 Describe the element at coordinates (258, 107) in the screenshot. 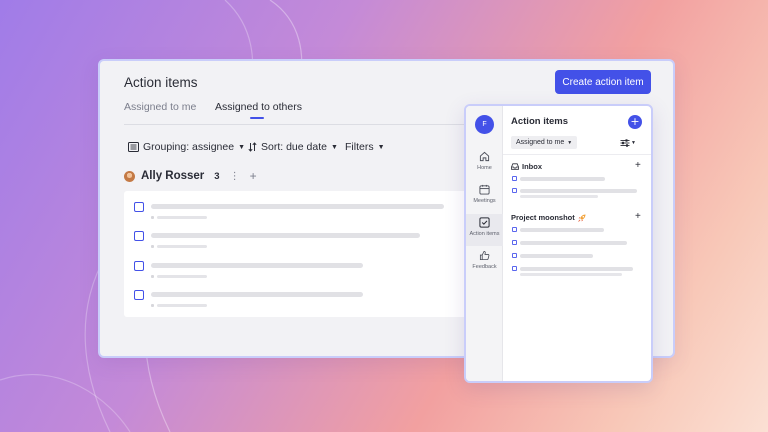

I see `tab-assigned-to-others: Assigned to others` at that location.